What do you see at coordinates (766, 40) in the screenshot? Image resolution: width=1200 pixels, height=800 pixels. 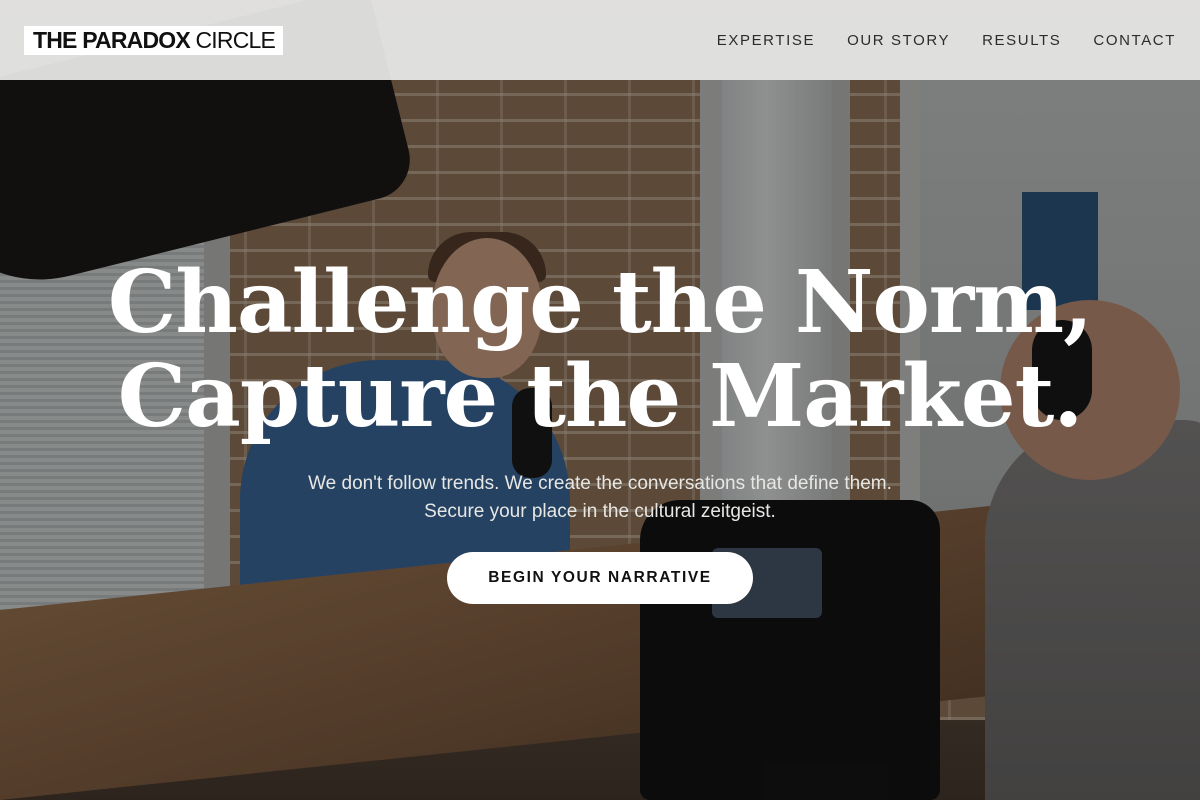 I see `nav-link-expertise: EXPERTISE` at bounding box center [766, 40].